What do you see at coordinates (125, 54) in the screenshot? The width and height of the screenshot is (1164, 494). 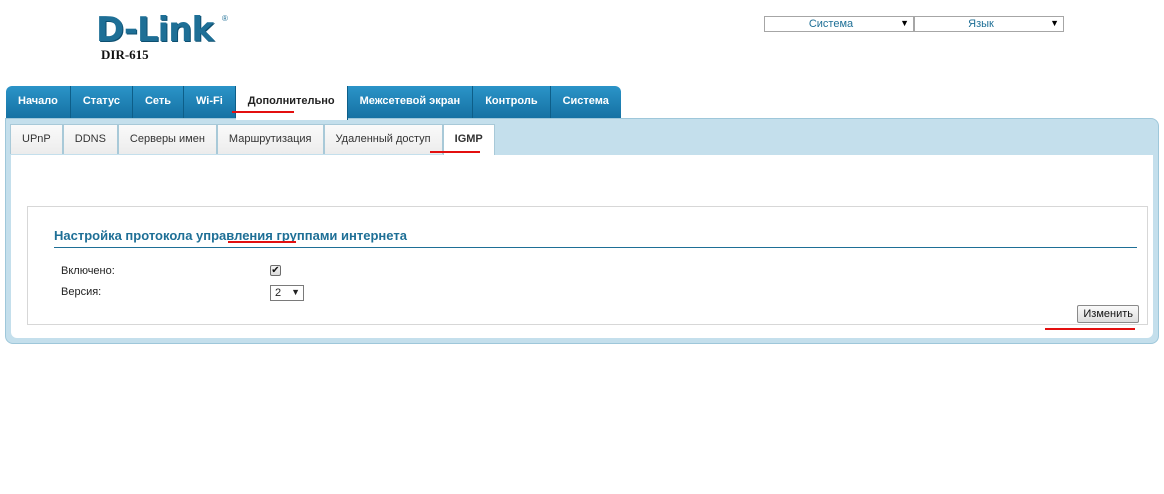 I see `model-name: DIR-615` at bounding box center [125, 54].